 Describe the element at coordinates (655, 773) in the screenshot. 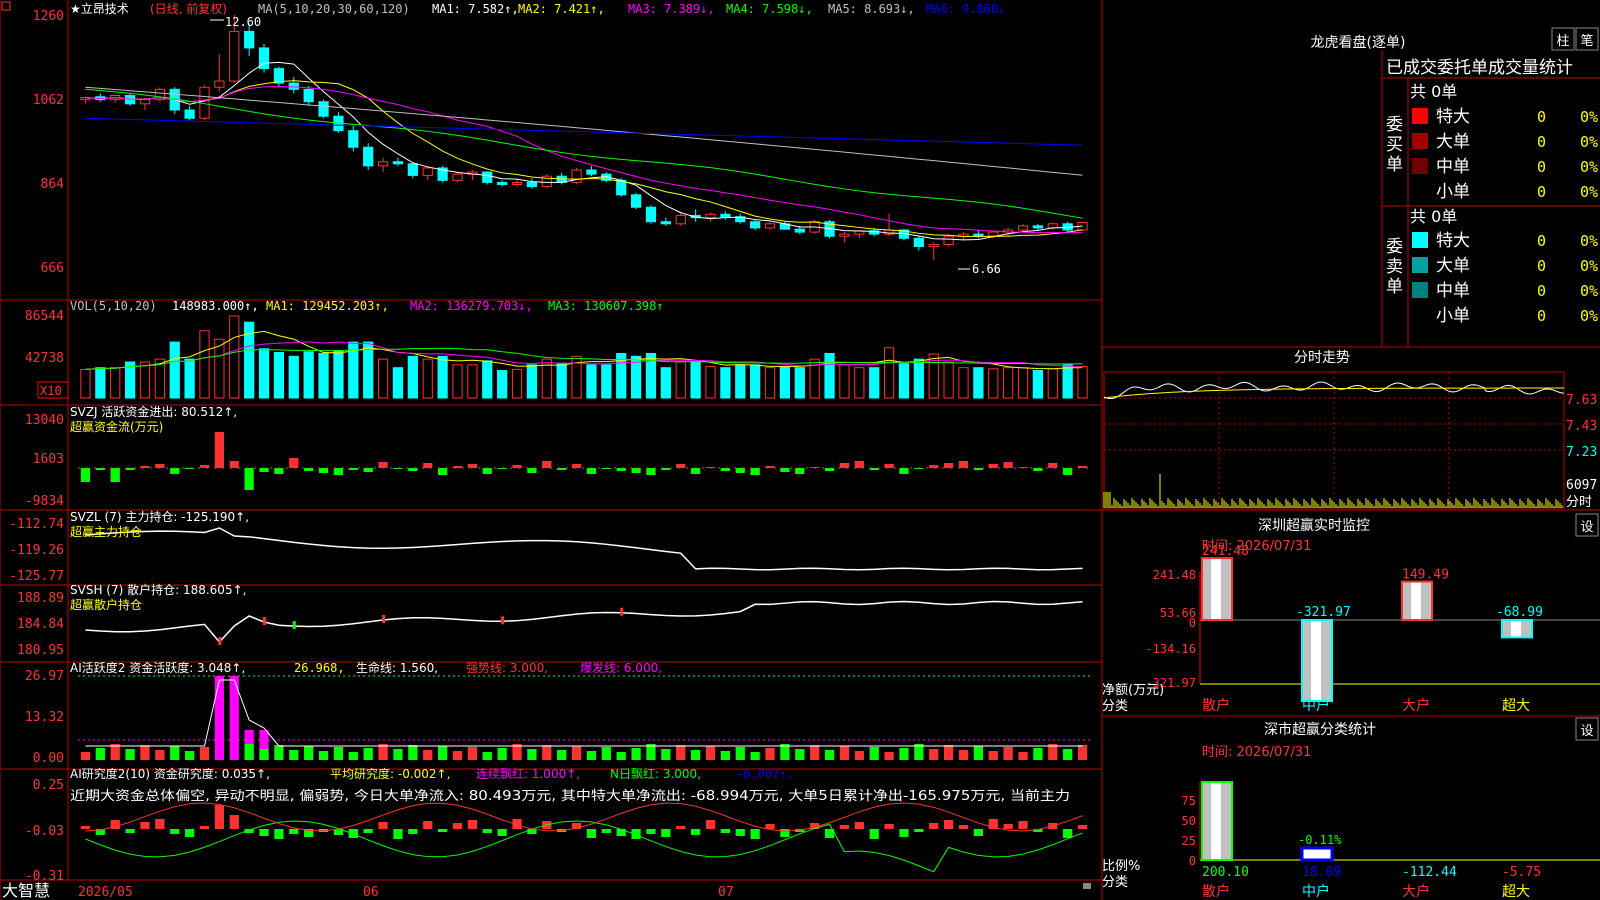

I see `research-v4: N日飘红: 3.000,` at that location.